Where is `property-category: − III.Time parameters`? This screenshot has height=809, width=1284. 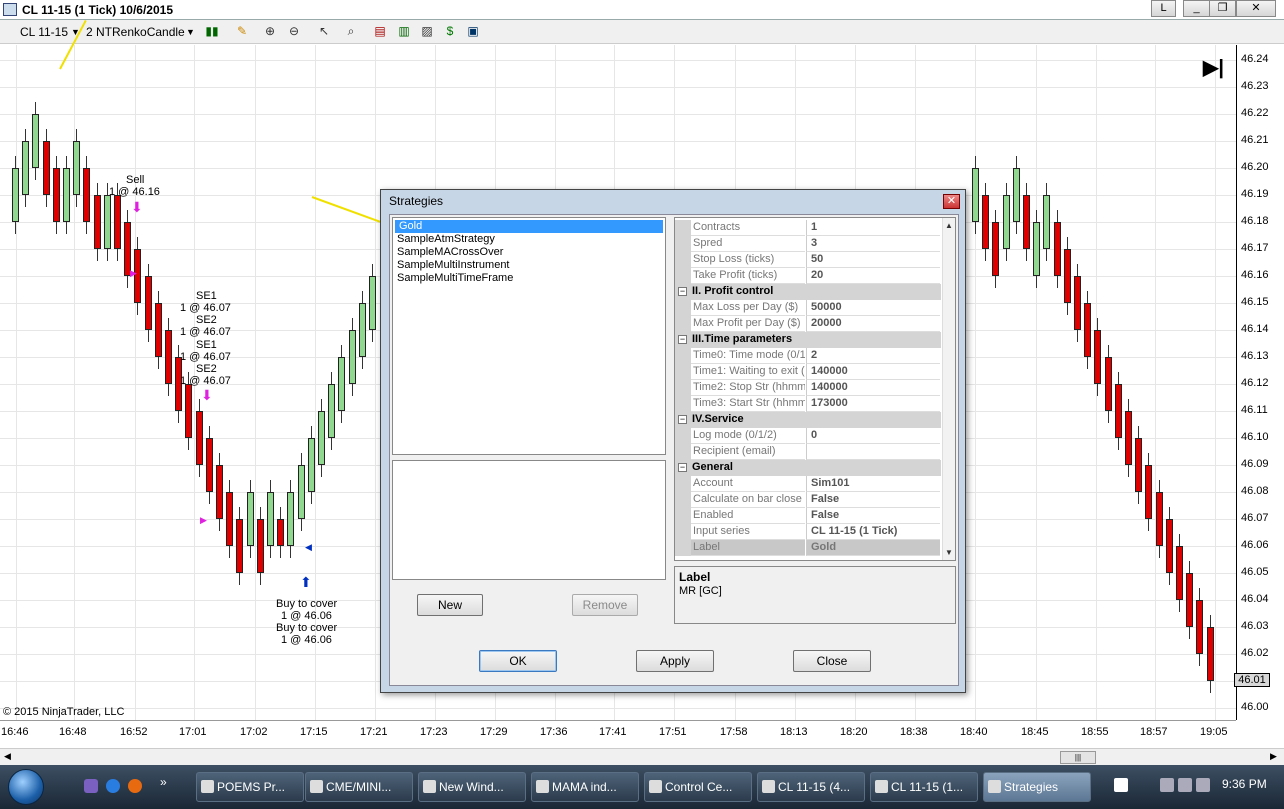 property-category: − III.Time parameters is located at coordinates (808, 340).